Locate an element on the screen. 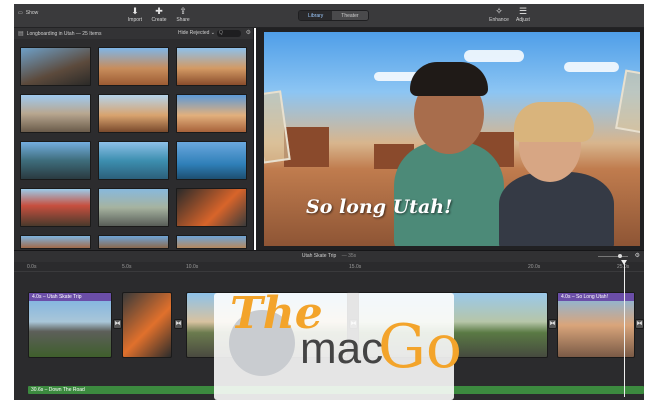 Image resolution: width=667 pixels, height=400 pixels. watermark-mac: mac is located at coordinates (342, 348).